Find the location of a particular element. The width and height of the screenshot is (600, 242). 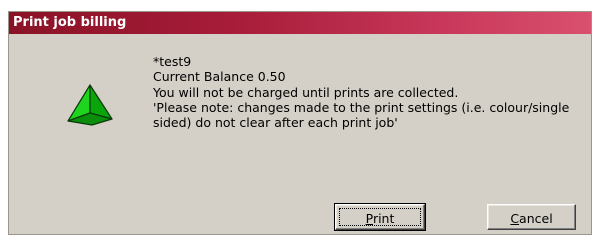

cancel-accelerator: C is located at coordinates (515, 218).